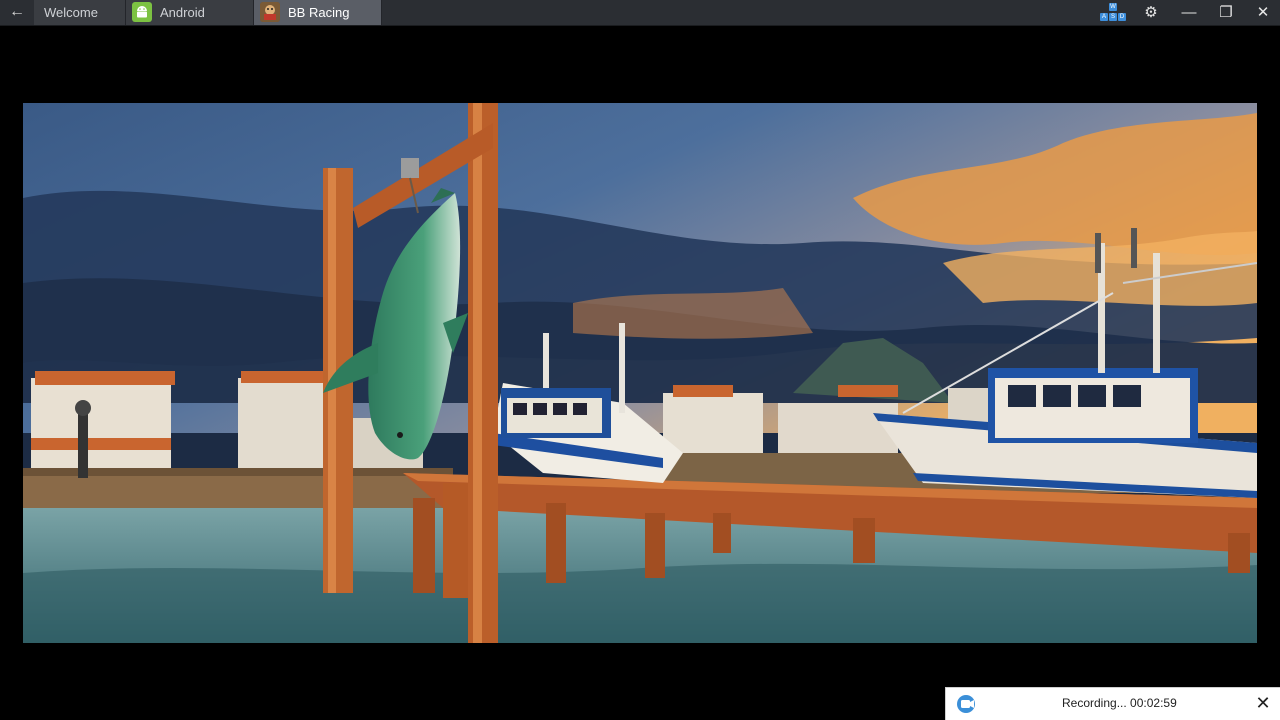 The height and width of the screenshot is (720, 1280). Describe the element at coordinates (1151, 12) in the screenshot. I see `gear-icon: ⚙` at that location.